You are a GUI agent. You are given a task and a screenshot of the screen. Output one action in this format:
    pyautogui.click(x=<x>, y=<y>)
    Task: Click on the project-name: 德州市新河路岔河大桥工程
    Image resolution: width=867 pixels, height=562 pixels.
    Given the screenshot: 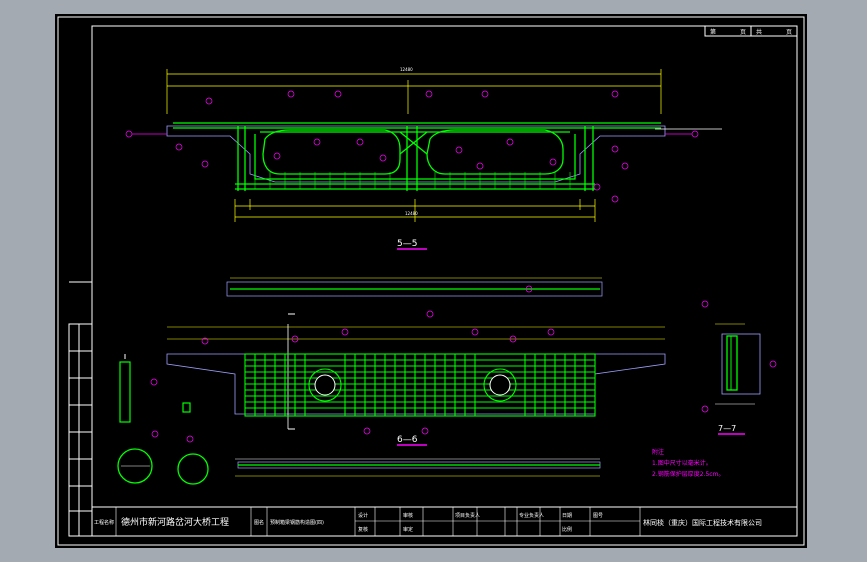 What is the action you would take?
    pyautogui.click(x=175, y=522)
    